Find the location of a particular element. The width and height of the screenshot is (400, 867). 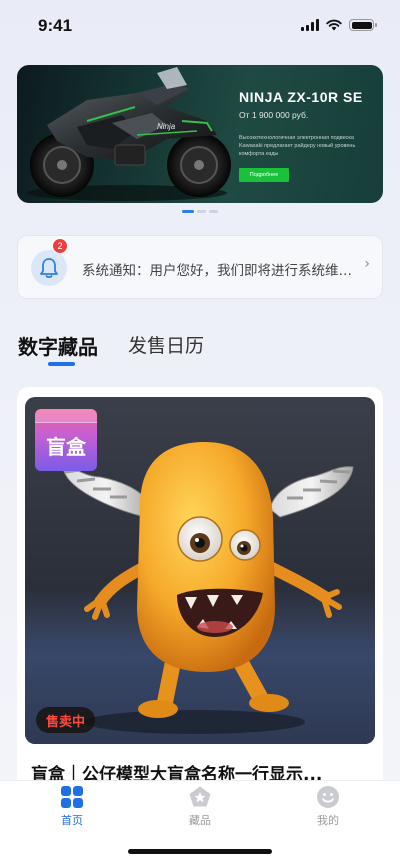

battery-icon is located at coordinates (363, 25).